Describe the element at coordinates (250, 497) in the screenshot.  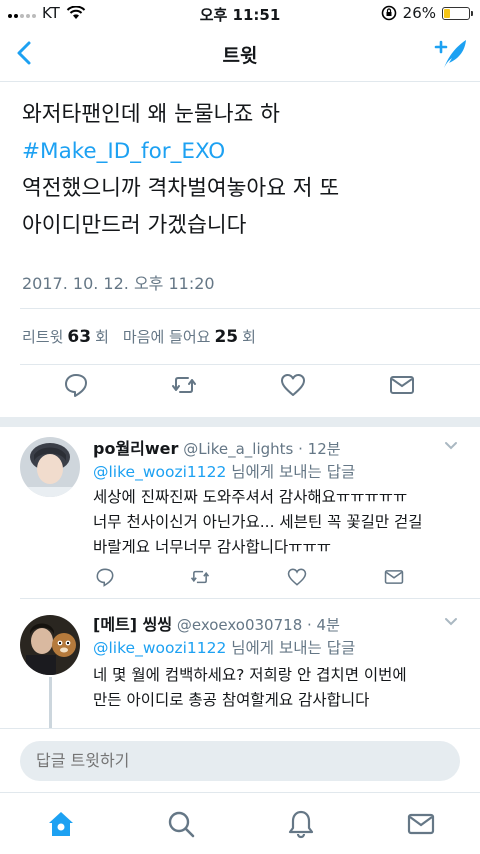
I see `reply-line: 세상에 진짜진짜 도와주셔서 감사해요ㅠㅠㅠㅠㅠ` at that location.